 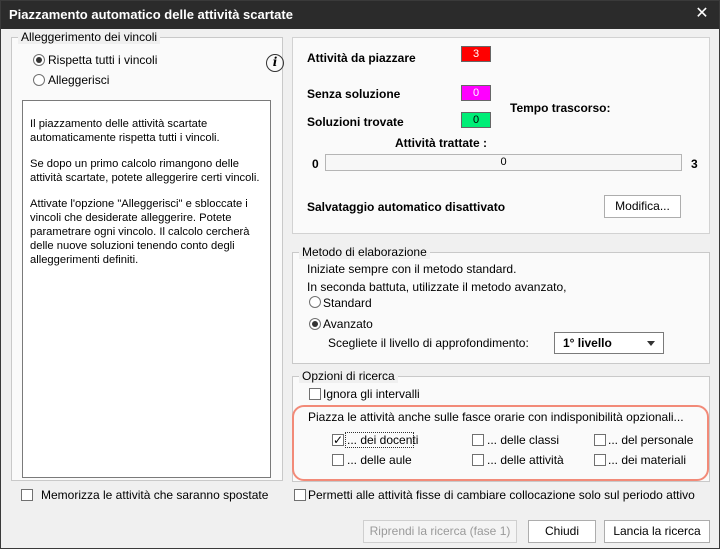 What do you see at coordinates (39, 80) in the screenshot?
I see `radio-alleggerisci` at bounding box center [39, 80].